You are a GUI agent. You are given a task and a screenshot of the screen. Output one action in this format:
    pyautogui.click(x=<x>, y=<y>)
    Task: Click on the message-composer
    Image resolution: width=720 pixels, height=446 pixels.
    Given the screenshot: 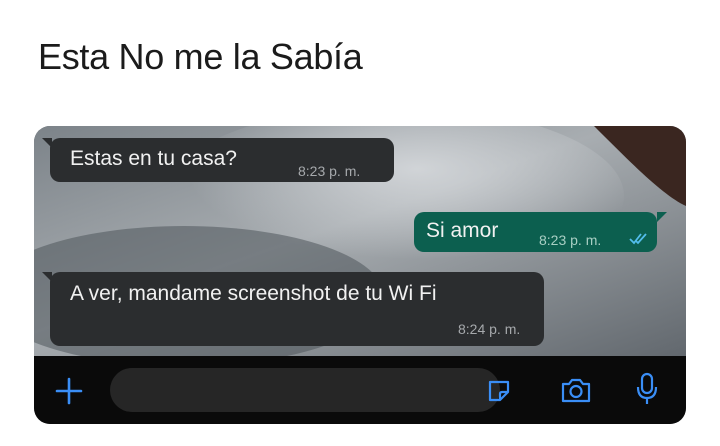 What is the action you would take?
    pyautogui.click(x=360, y=390)
    